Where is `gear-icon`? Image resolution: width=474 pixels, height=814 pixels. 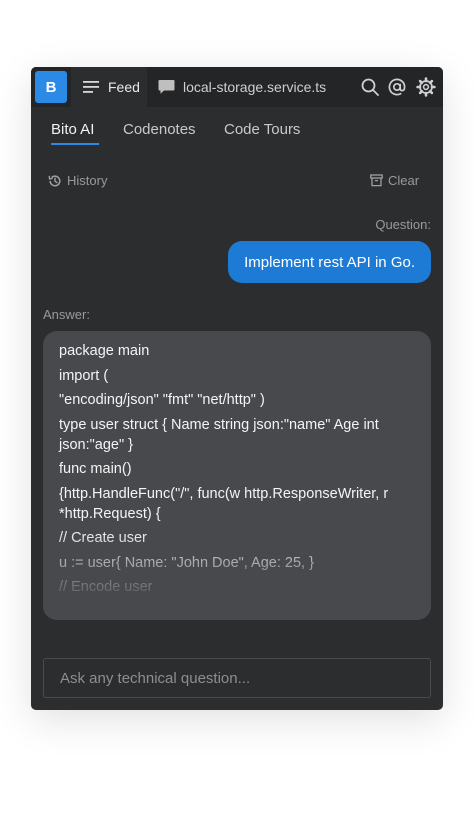 gear-icon is located at coordinates (426, 87).